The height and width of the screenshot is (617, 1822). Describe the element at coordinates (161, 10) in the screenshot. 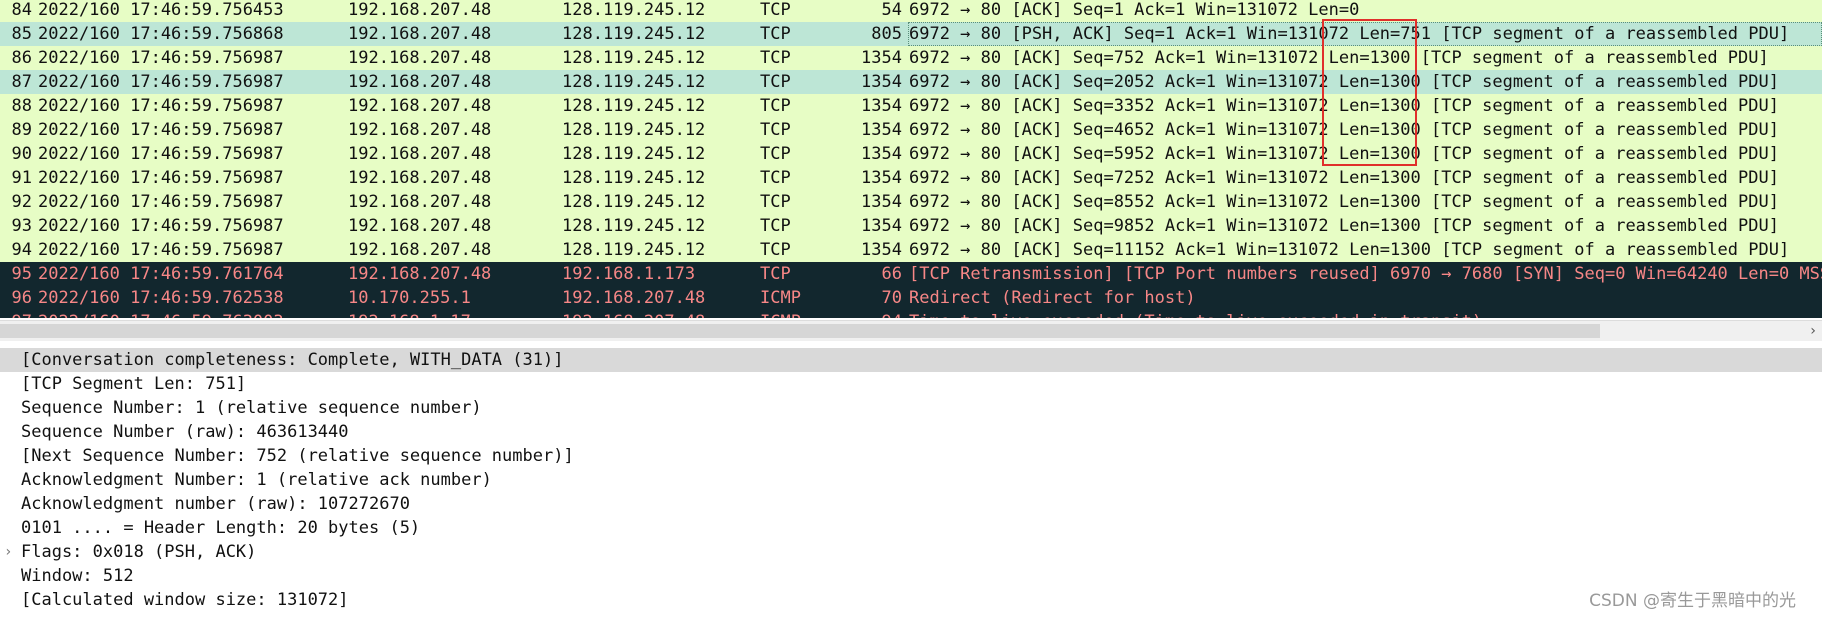

I see `packet-time: 2022/160 17:46:59.756453` at that location.